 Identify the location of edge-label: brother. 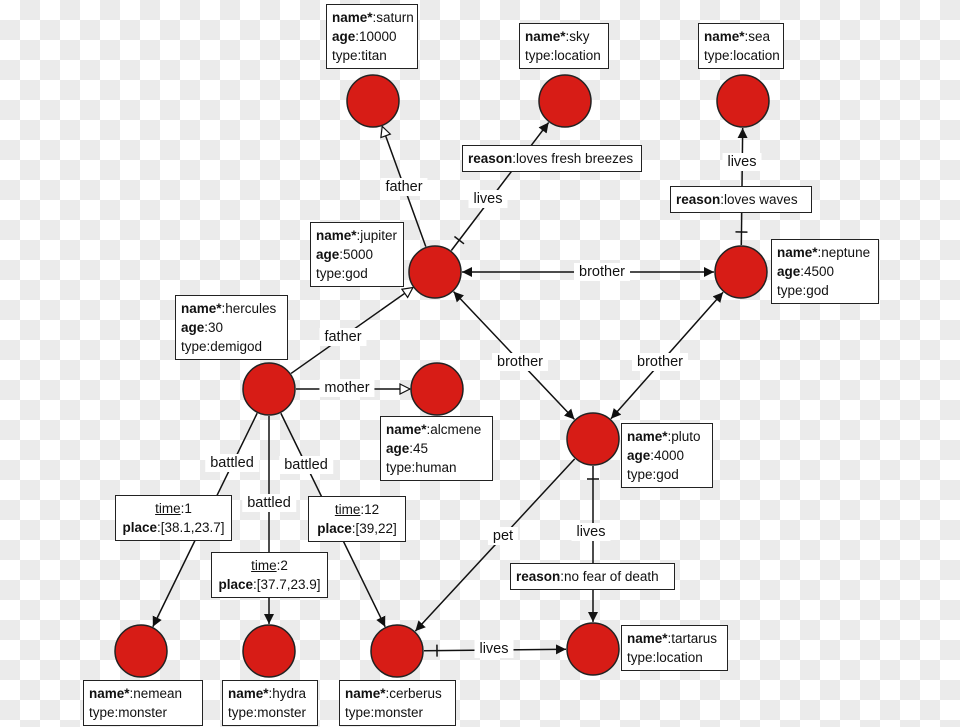
(520, 362).